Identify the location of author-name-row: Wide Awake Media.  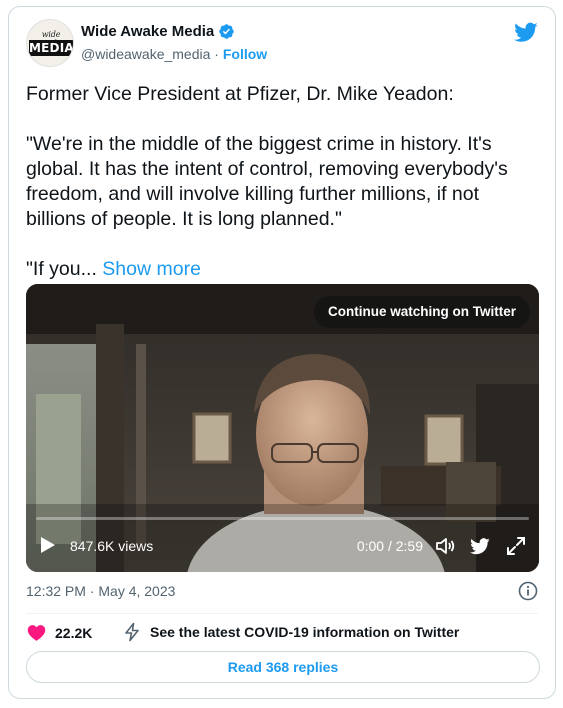
(158, 31).